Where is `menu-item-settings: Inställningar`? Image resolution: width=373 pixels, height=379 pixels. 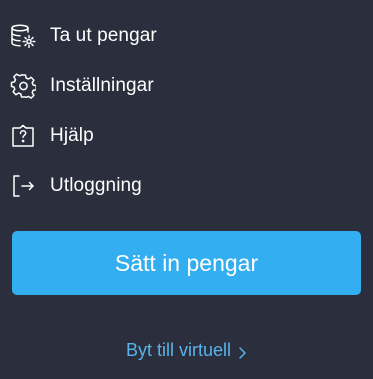 menu-item-settings: Inställningar is located at coordinates (186, 86).